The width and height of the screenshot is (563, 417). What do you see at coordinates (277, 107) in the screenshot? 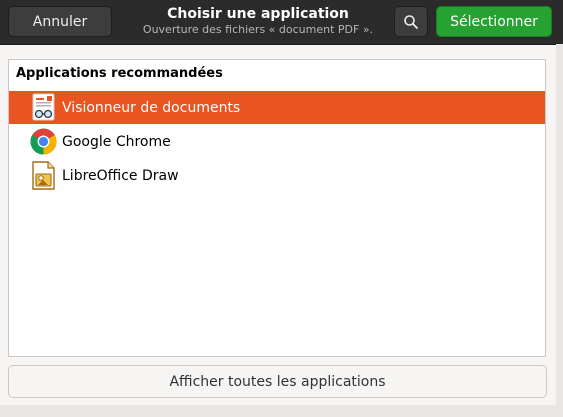
I see `list-item-document-viewer: Visionneur de documents` at bounding box center [277, 107].